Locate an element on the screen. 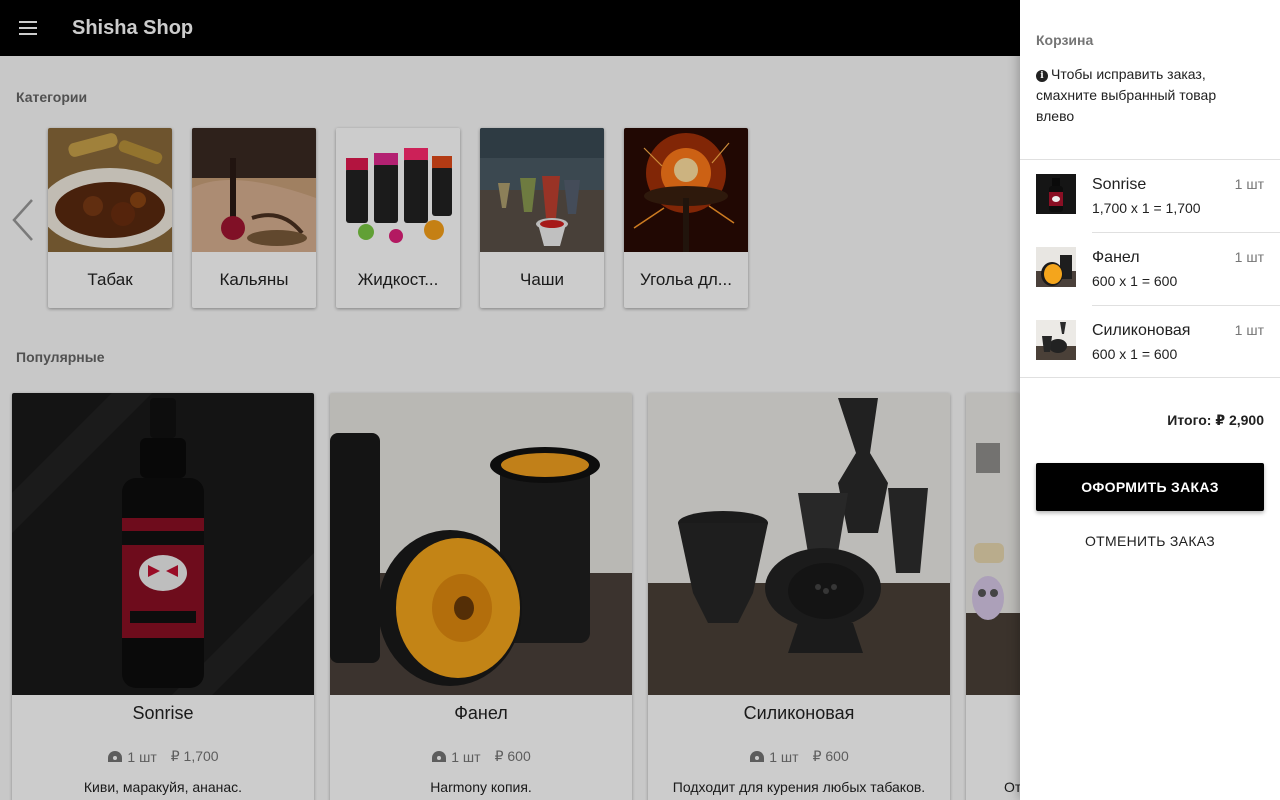 The height and width of the screenshot is (800, 1280). cart-item-calc: 1,700 x 1 = 1,700 is located at coordinates (1146, 208).